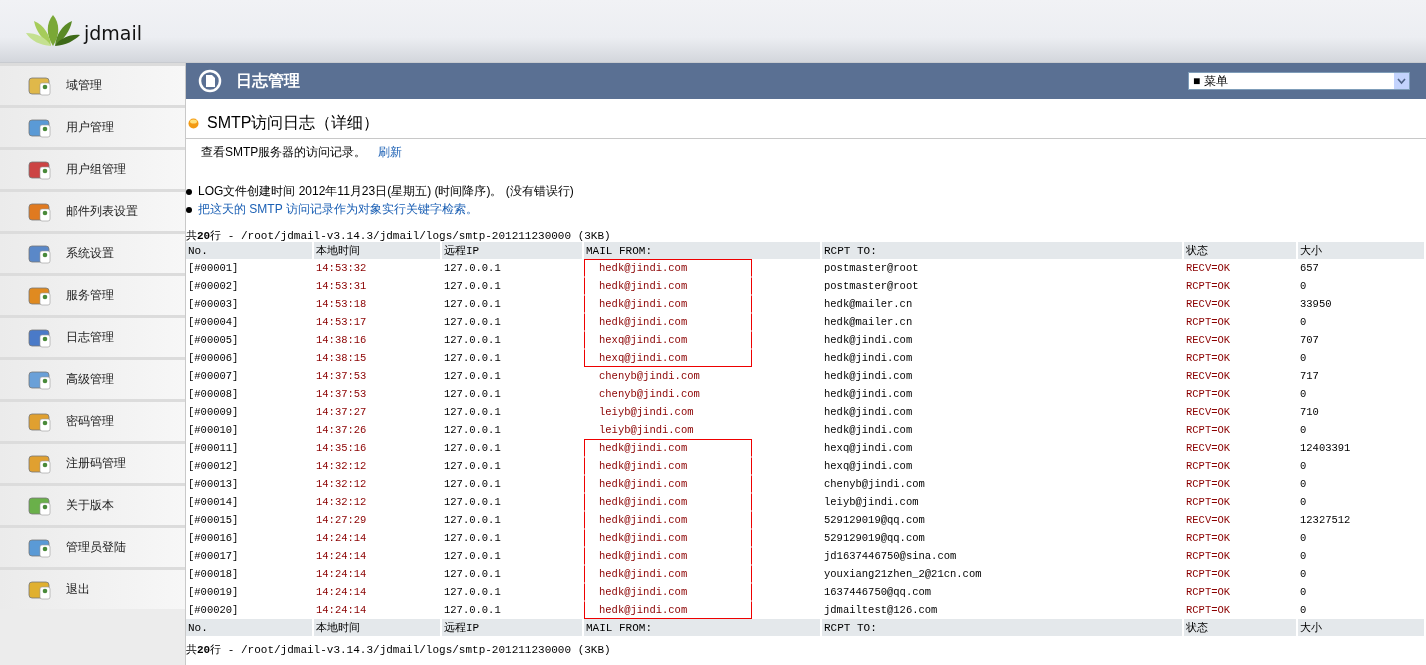  What do you see at coordinates (1362, 250) in the screenshot?
I see `column-header: 大小` at bounding box center [1362, 250].